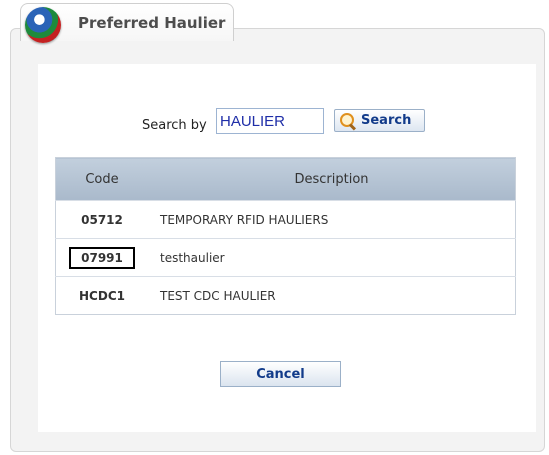 The height and width of the screenshot is (455, 549). What do you see at coordinates (101, 179) in the screenshot?
I see `code-column-header: Code` at bounding box center [101, 179].